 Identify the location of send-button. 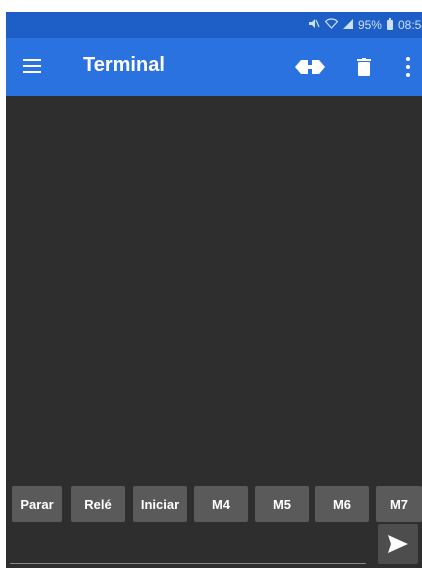
(398, 544).